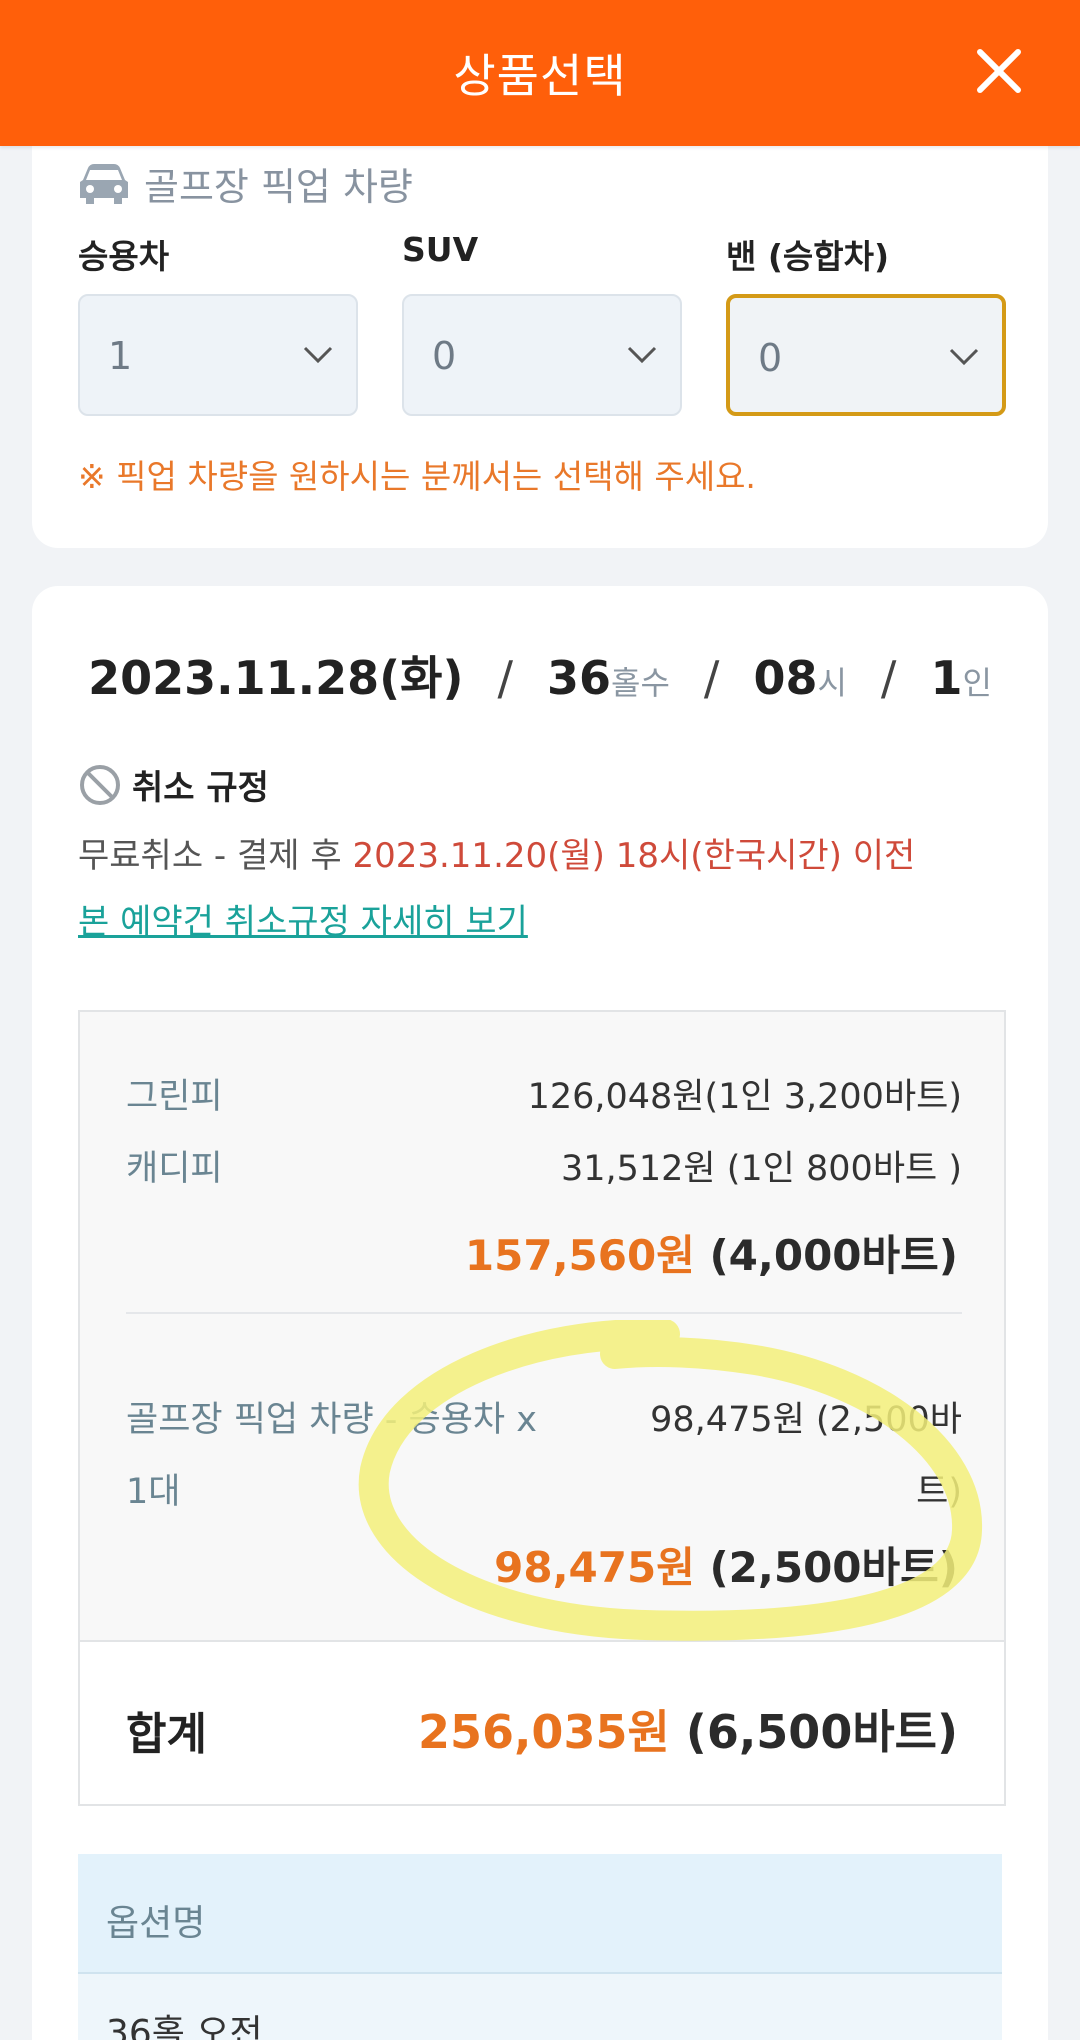 Image resolution: width=1080 pixels, height=2040 pixels. What do you see at coordinates (540, 675) in the screenshot?
I see `booking-summary: 2023.11.28(화) / 36홀수 / 08시 / 1인` at bounding box center [540, 675].